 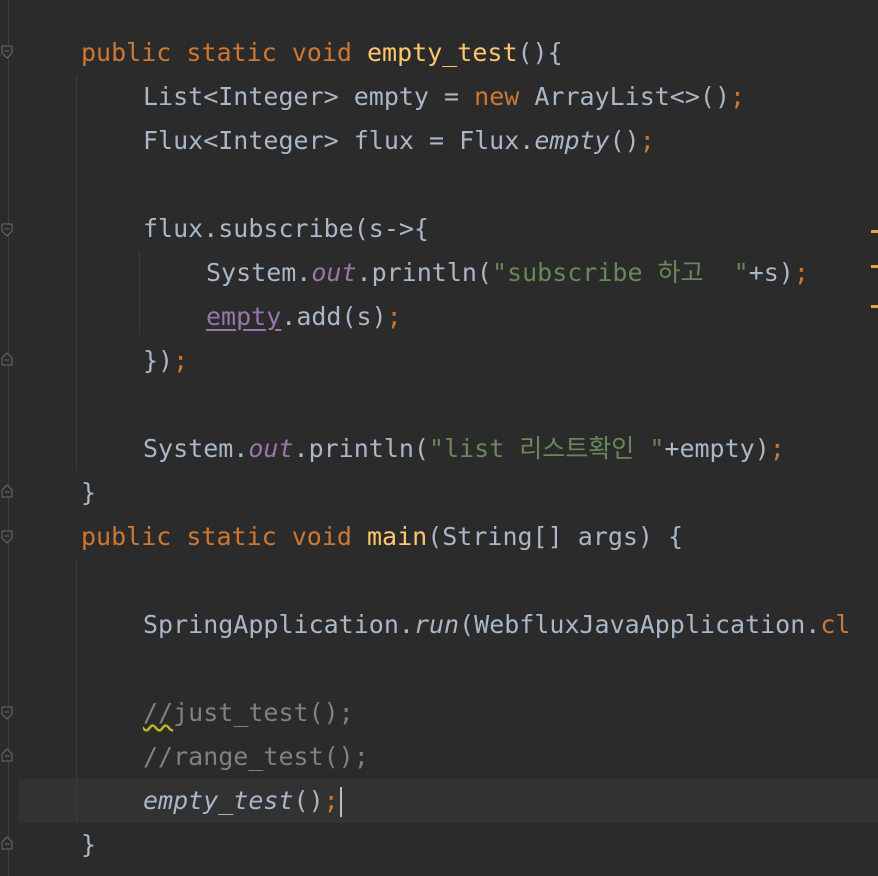 I want to click on code-line-current: empty_test();, so click(x=242, y=801).